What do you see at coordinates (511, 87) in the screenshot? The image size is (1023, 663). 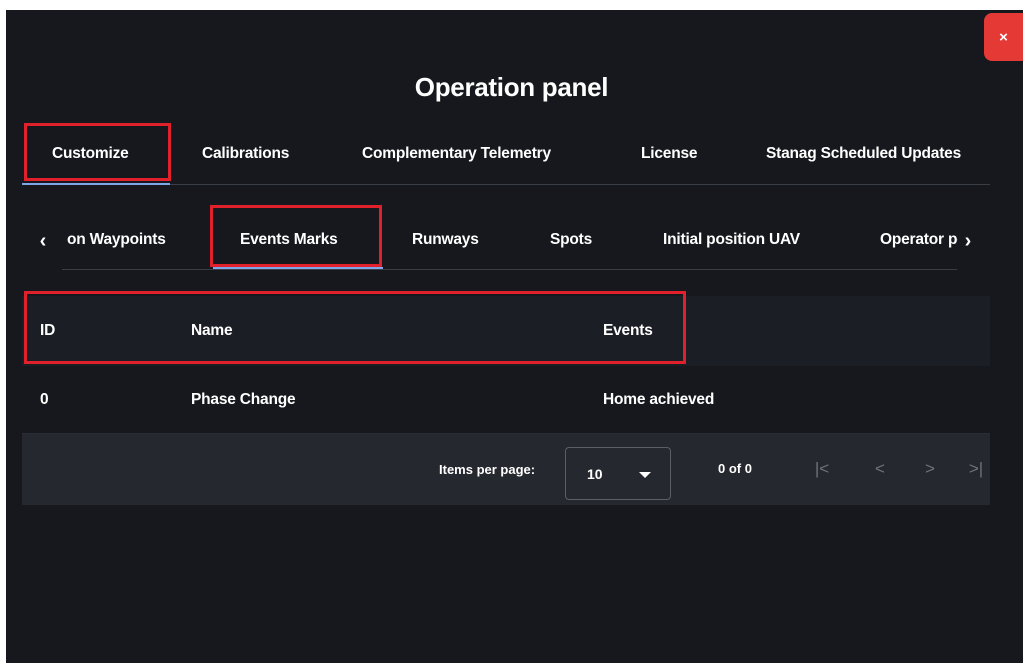 I see `page-title: Operation panel` at bounding box center [511, 87].